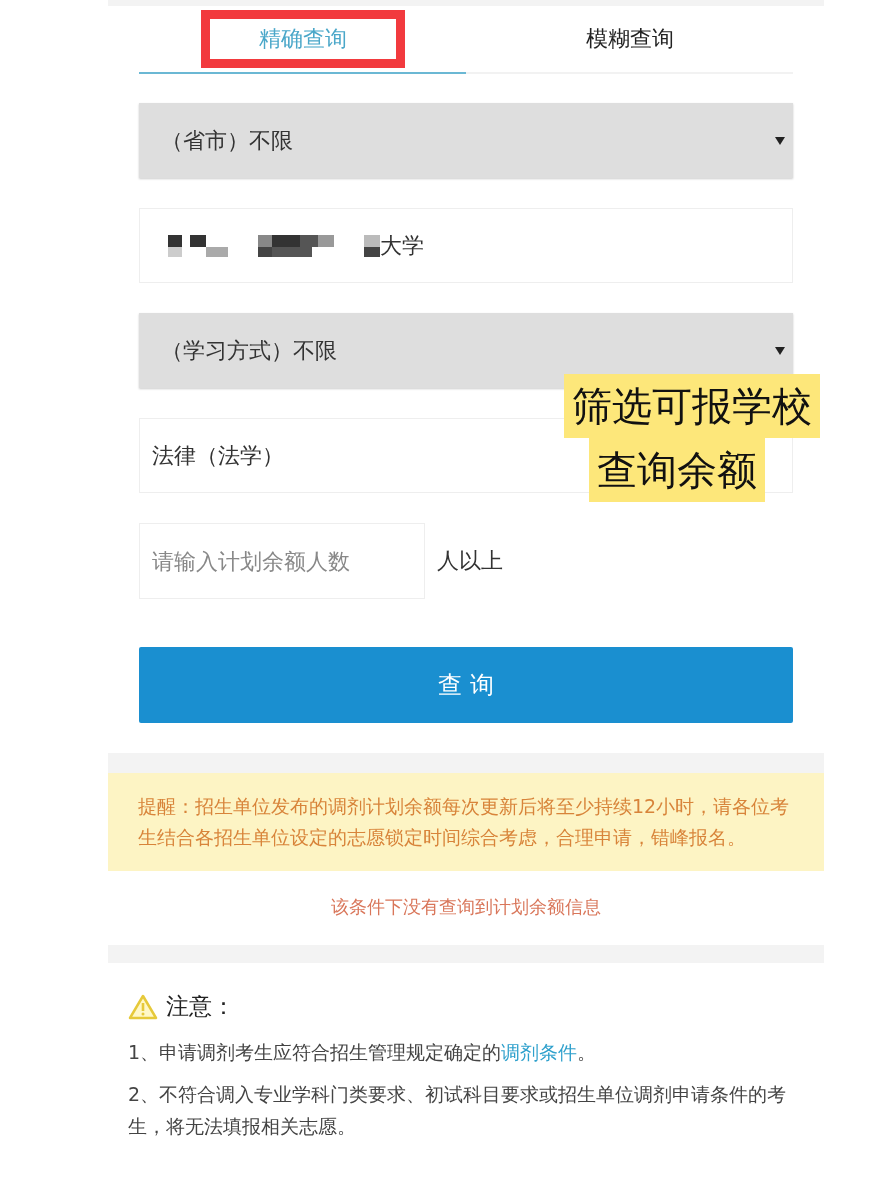 This screenshot has height=1182, width=886. What do you see at coordinates (466, 140) in the screenshot?
I see `dropdown: （省市）不限` at bounding box center [466, 140].